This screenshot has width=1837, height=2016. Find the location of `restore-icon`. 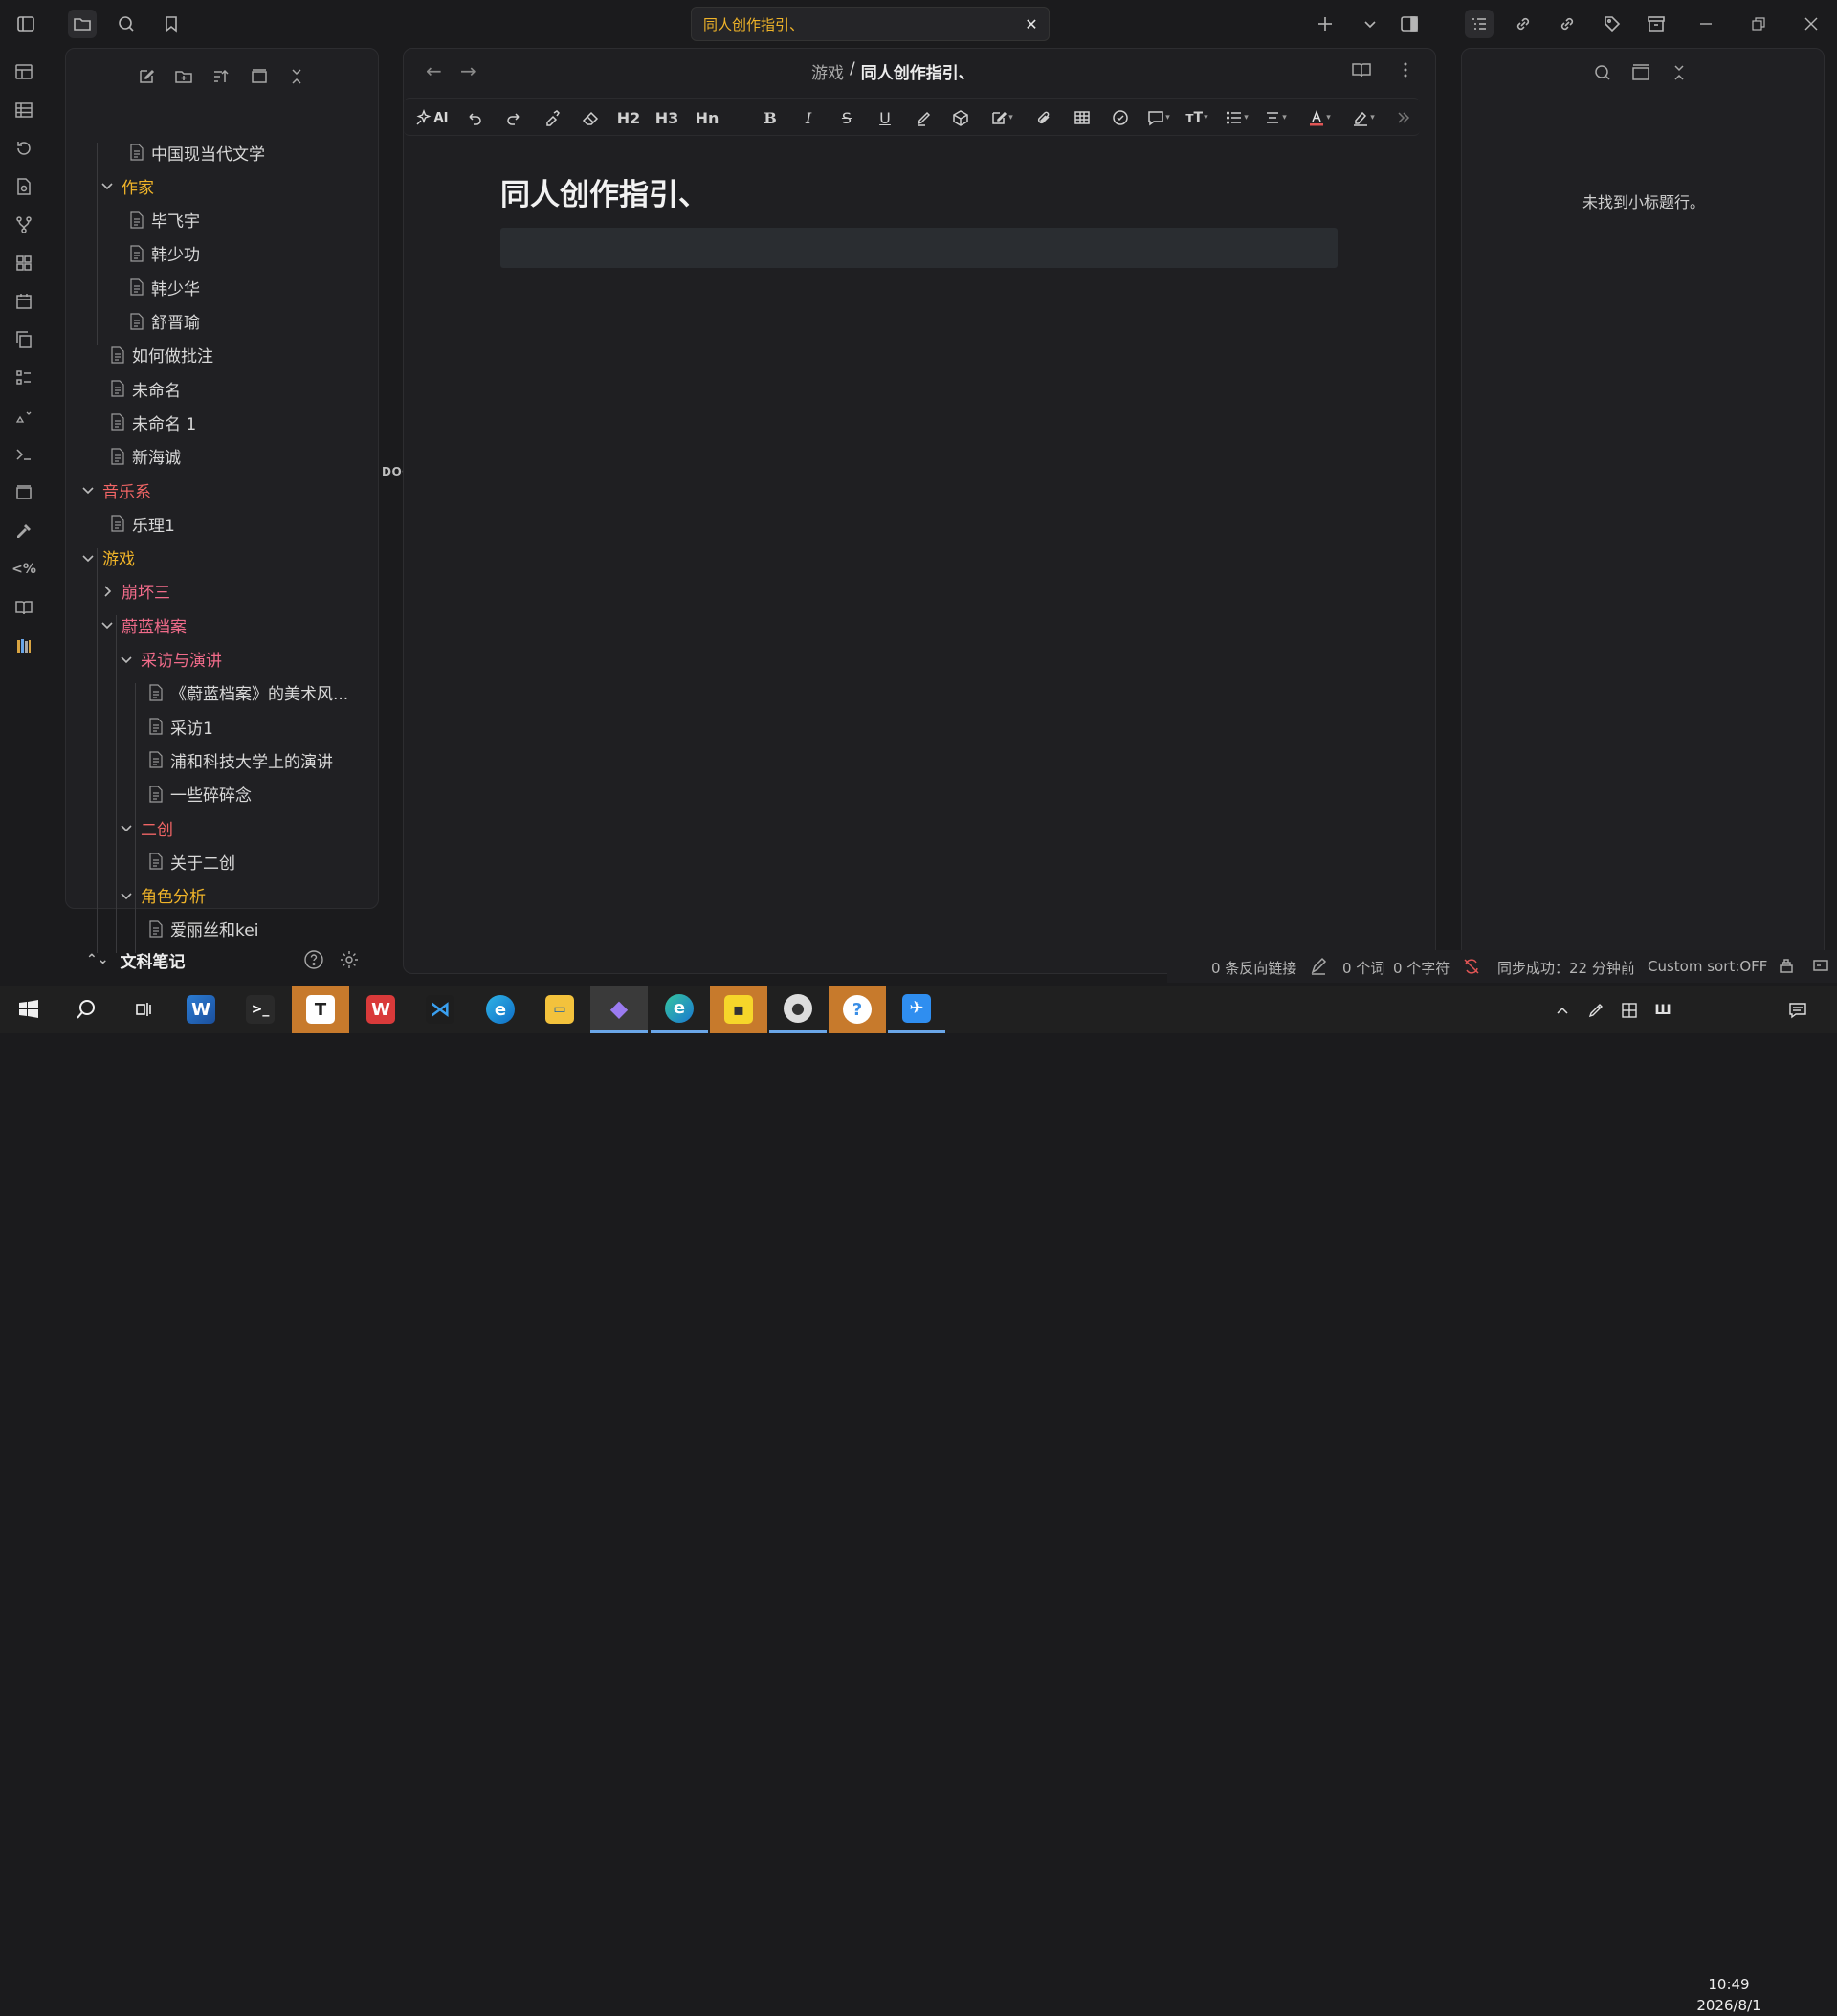

restore-icon is located at coordinates (1758, 24).